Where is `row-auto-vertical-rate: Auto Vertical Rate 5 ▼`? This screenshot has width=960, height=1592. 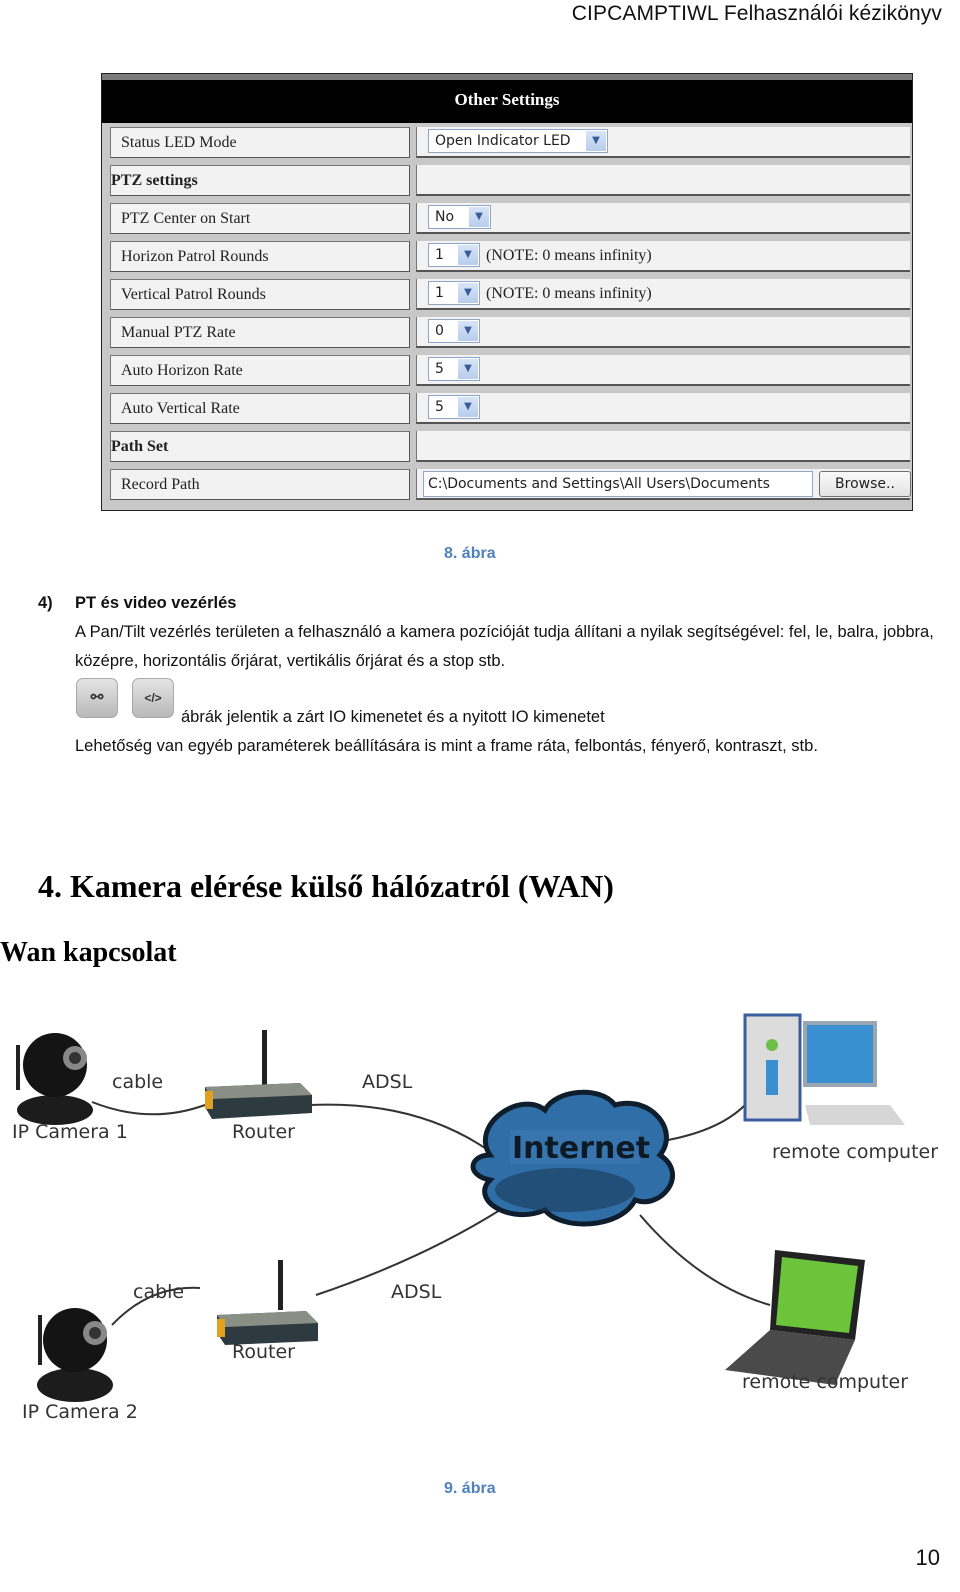 row-auto-vertical-rate: Auto Vertical Rate 5 ▼ is located at coordinates (510, 409).